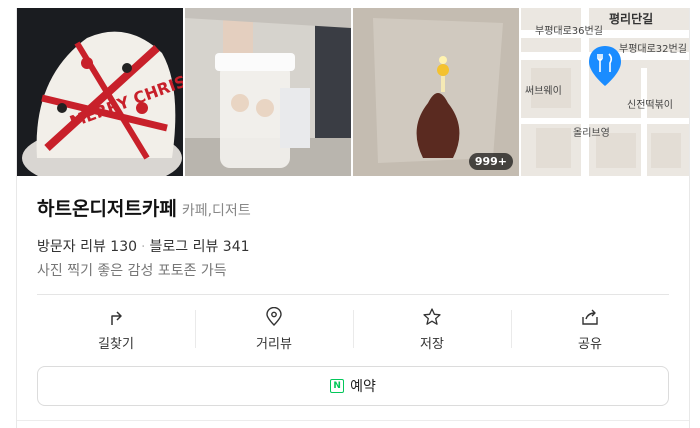  Describe the element at coordinates (363, 387) in the screenshot. I see `reserve-label: 예약` at that location.